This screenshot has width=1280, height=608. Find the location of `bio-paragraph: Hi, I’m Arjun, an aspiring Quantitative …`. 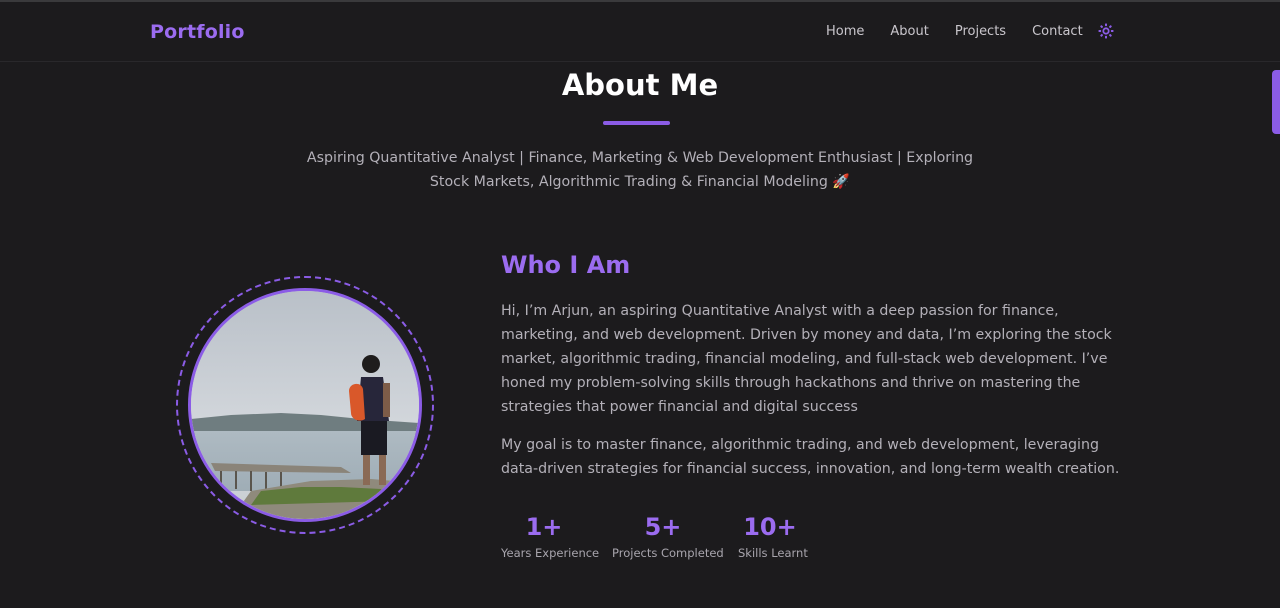

bio-paragraph: Hi, I’m Arjun, an aspiring Quantitative … is located at coordinates (806, 359).